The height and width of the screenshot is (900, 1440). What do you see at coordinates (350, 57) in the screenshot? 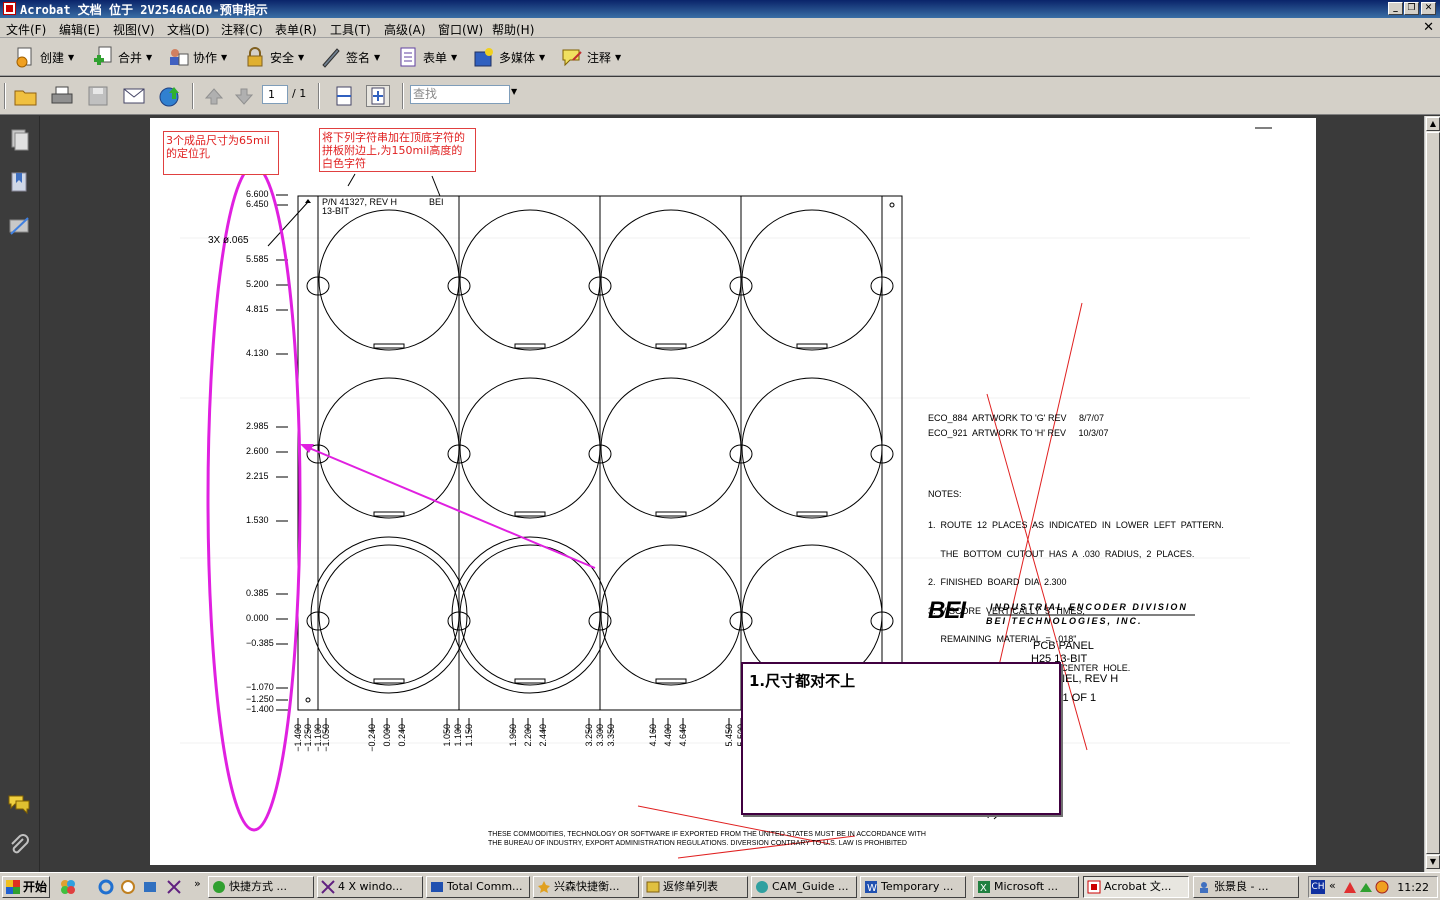
I see `sign-button: 签名 ▼` at bounding box center [350, 57].